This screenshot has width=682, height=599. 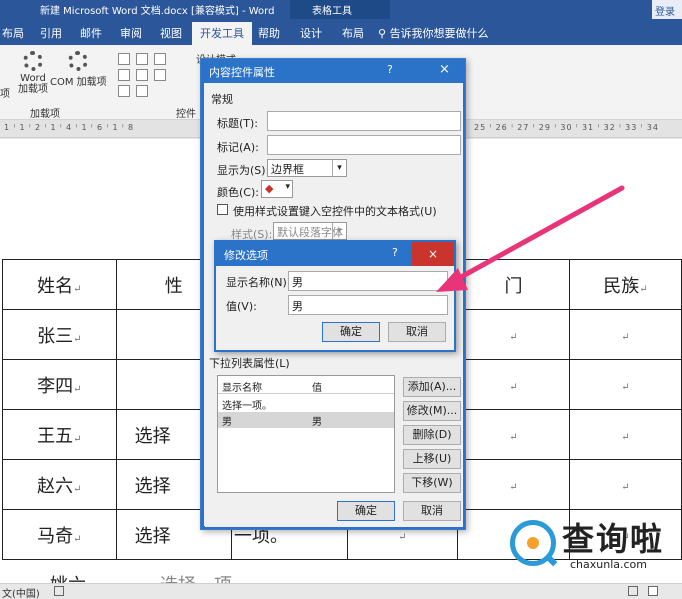 I want to click on use-style-checkbox, so click(x=222, y=209).